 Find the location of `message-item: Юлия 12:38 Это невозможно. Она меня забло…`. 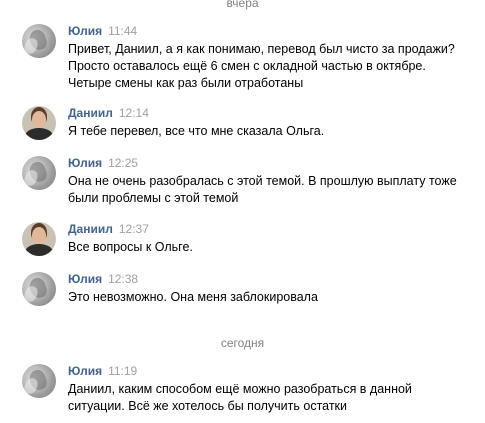

message-item: Юлия 12:38 Это невозможно. Она меня забло… is located at coordinates (247, 289).